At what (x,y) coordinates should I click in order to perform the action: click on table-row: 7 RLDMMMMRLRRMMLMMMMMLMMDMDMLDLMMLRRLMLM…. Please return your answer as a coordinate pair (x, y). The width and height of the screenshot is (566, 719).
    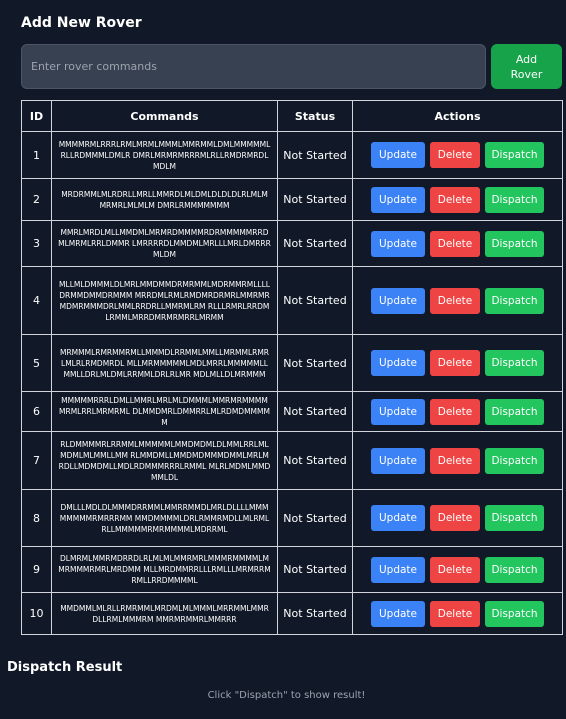
    Looking at the image, I should click on (292, 460).